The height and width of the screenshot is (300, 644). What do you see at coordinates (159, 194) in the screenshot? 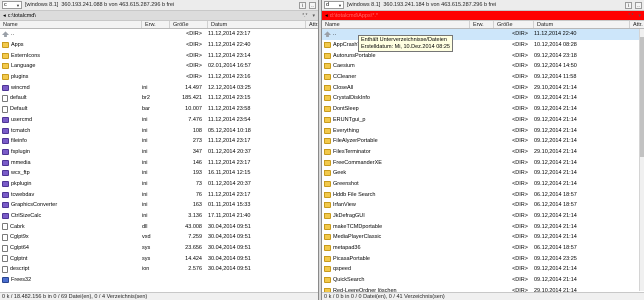
I see `file-row: tcwebdav ini 76 11.12,2014 23:17` at bounding box center [159, 194].